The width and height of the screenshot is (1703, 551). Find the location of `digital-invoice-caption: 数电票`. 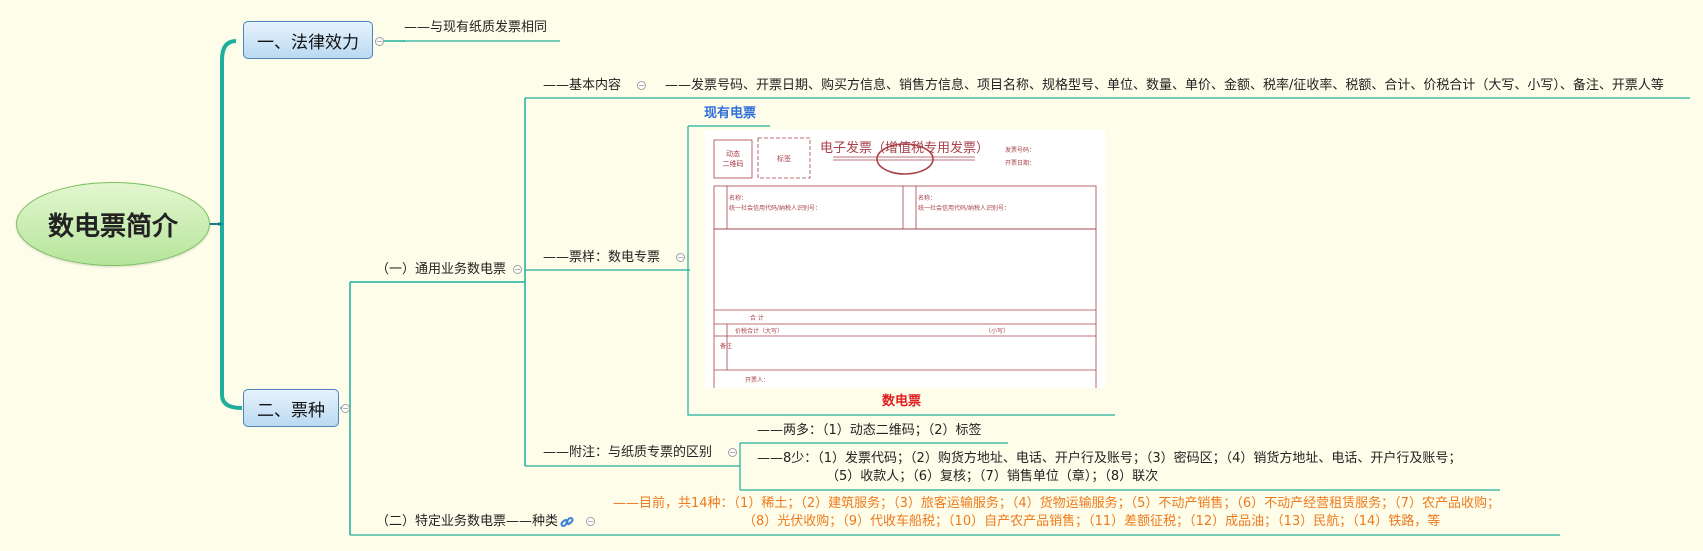

digital-invoice-caption: 数电票 is located at coordinates (902, 401).